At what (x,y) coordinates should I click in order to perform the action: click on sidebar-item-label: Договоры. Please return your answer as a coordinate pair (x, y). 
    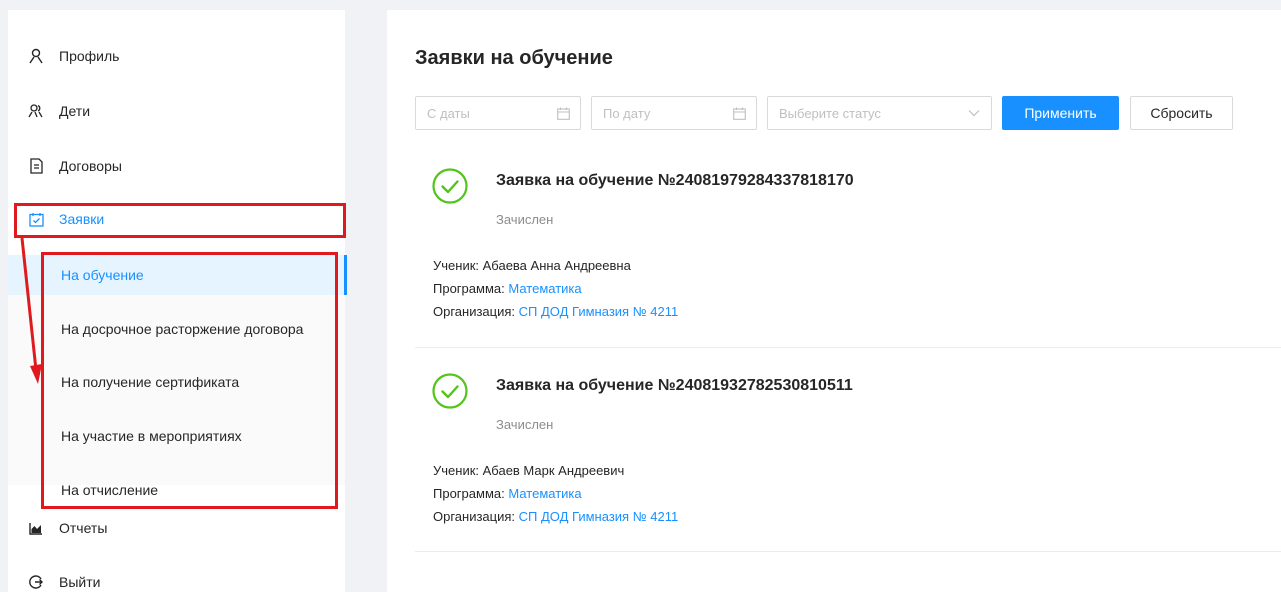
    Looking at the image, I should click on (90, 166).